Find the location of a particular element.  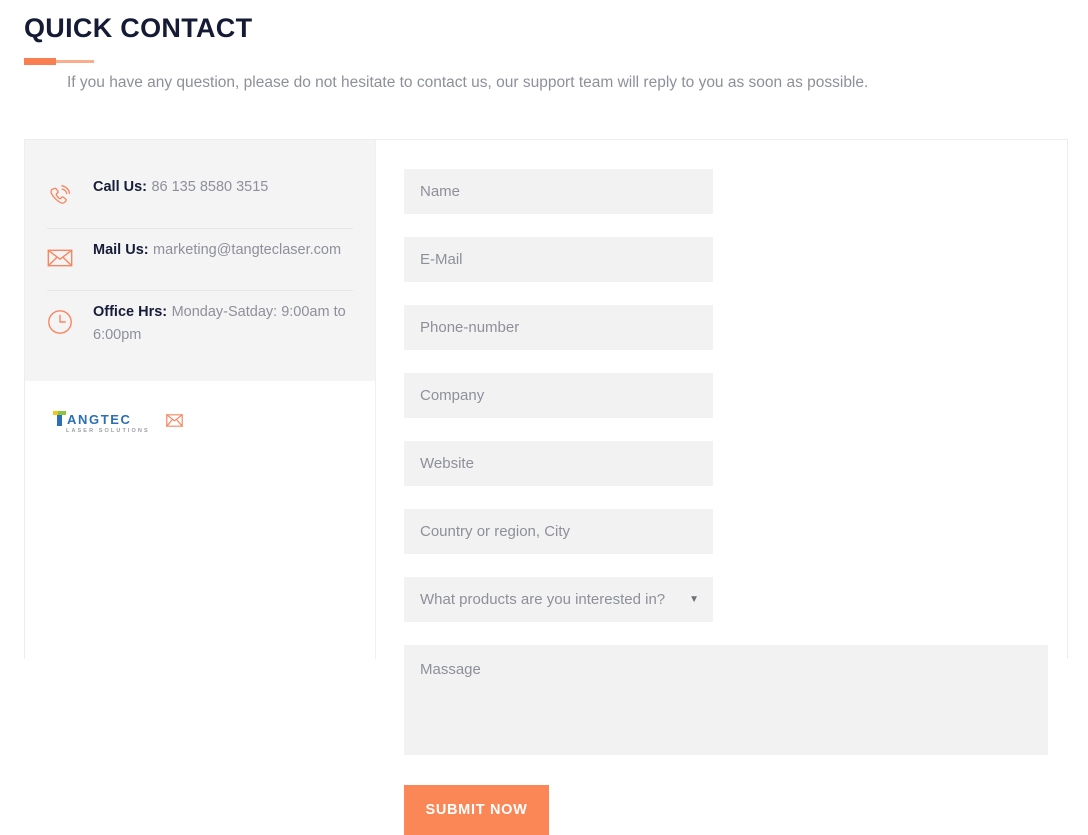

contact-info-text: Call Us: 86 135 8580 3515 is located at coordinates (180, 186).